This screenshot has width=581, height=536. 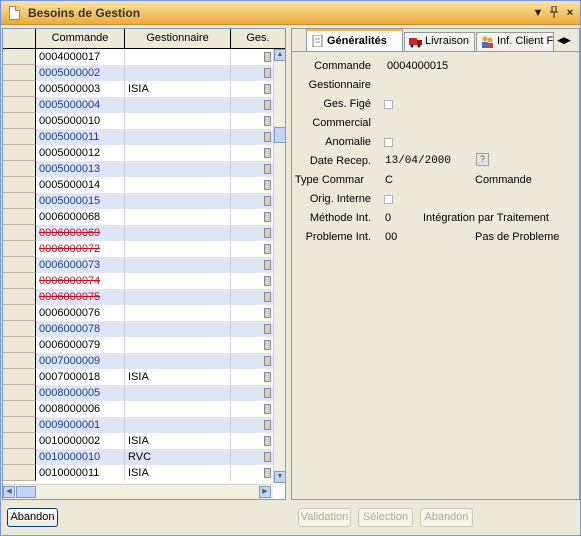 I want to click on tab-generalites: Généralités, so click(x=354, y=40).